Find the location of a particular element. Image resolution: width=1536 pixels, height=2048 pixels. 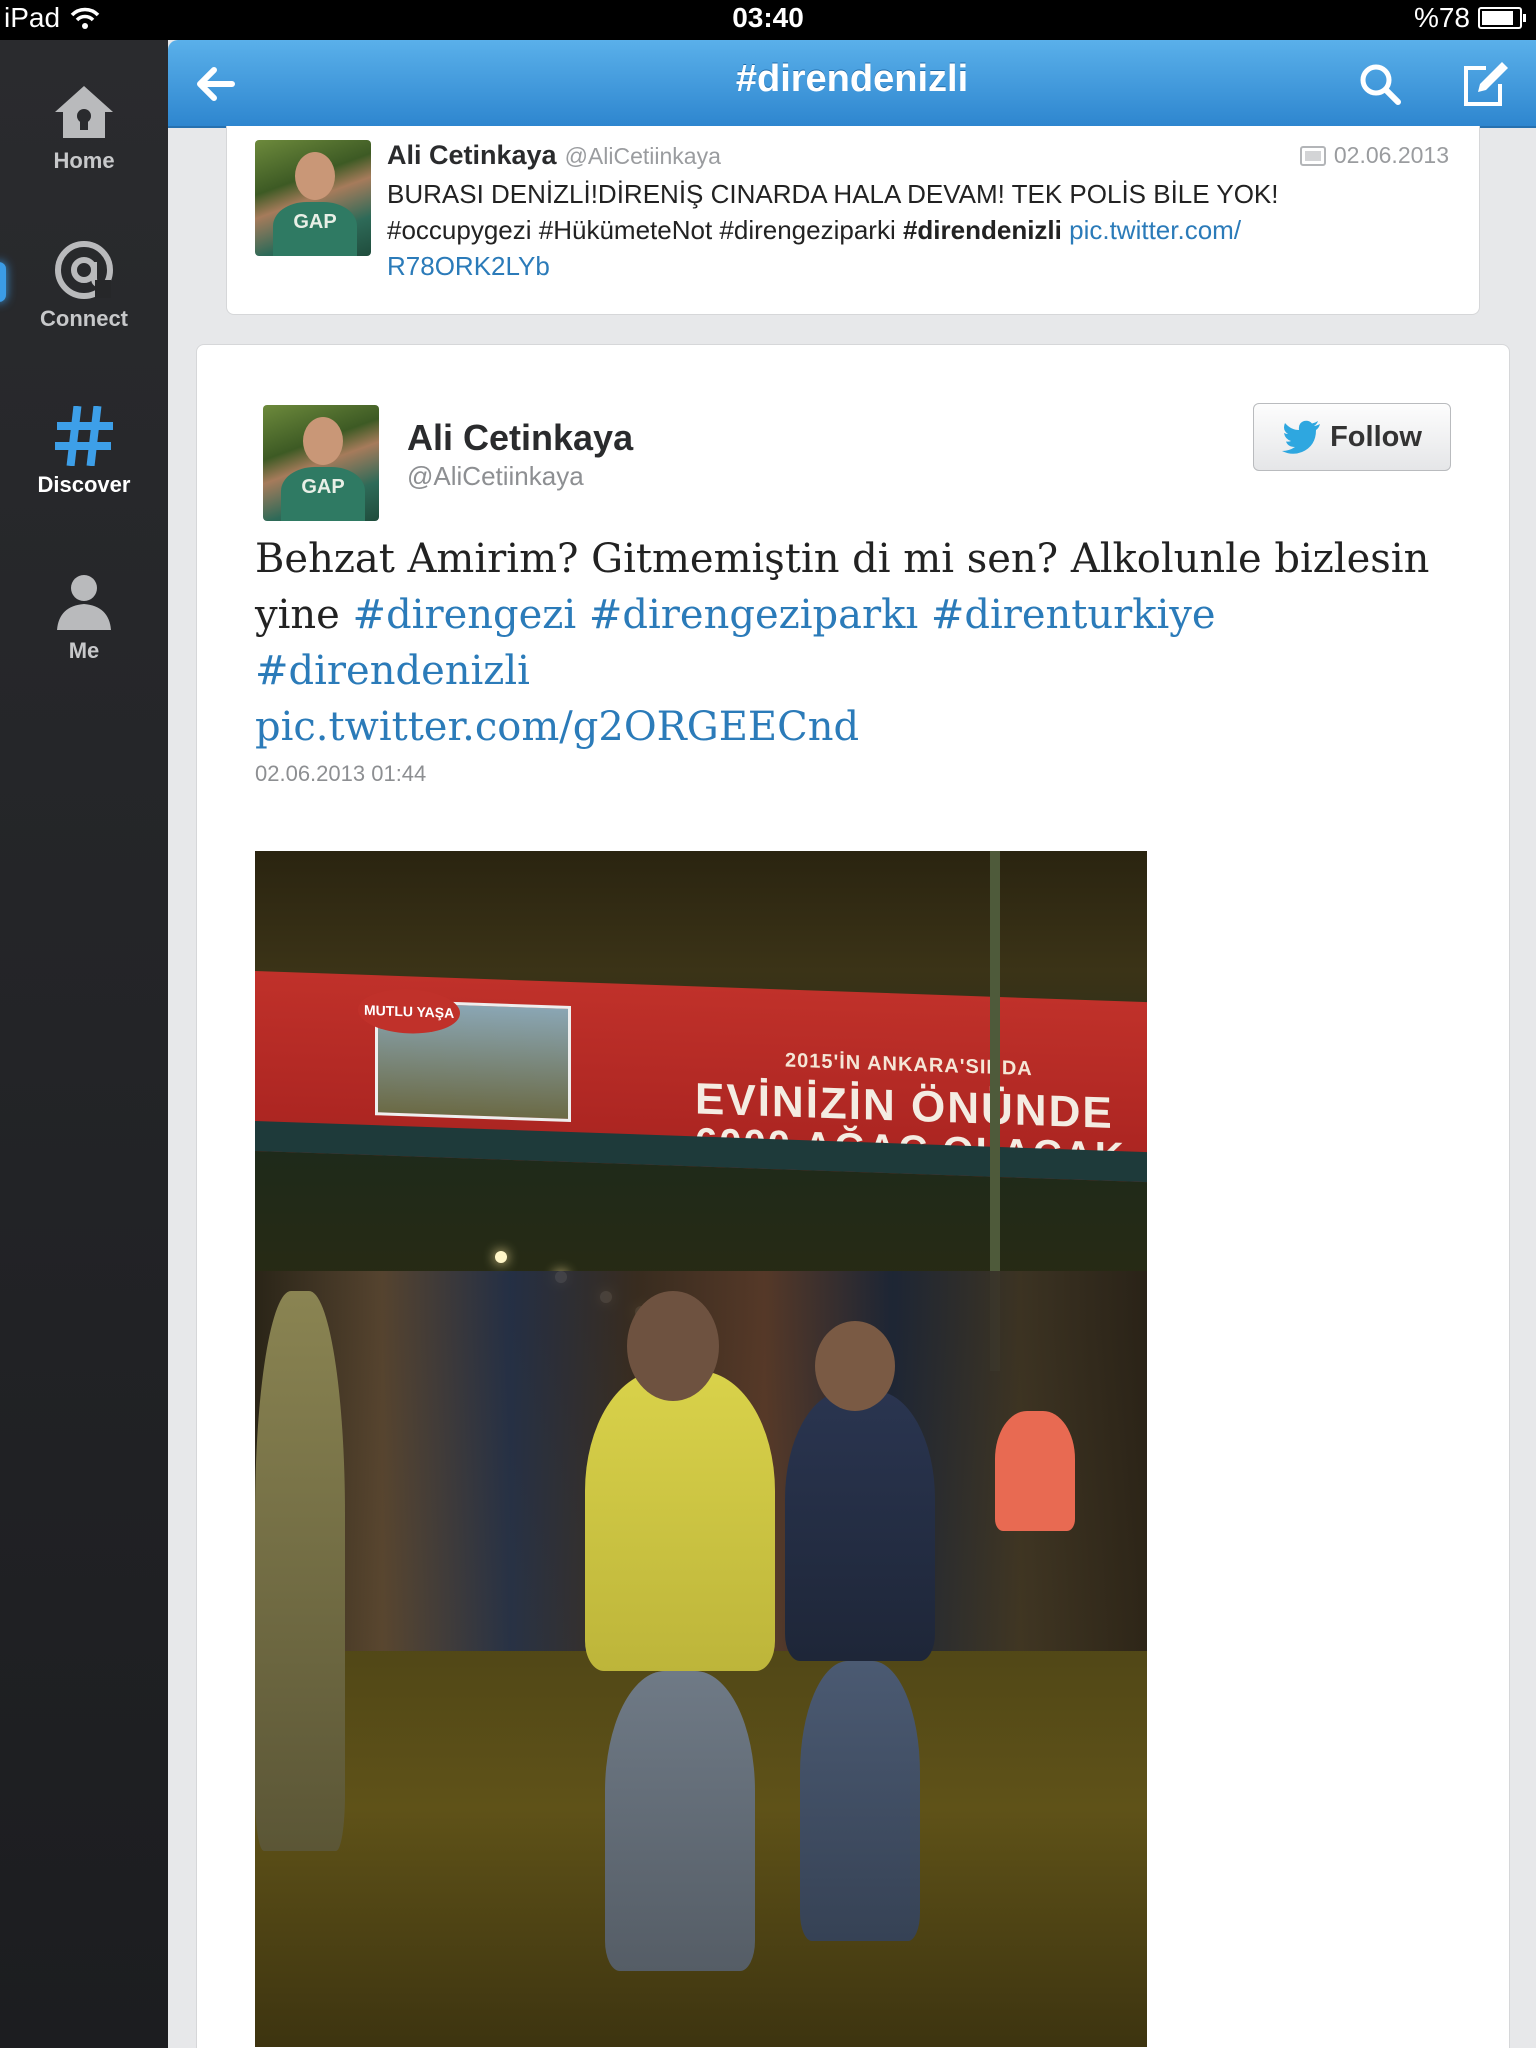

follow-label: Follow is located at coordinates (1376, 436).